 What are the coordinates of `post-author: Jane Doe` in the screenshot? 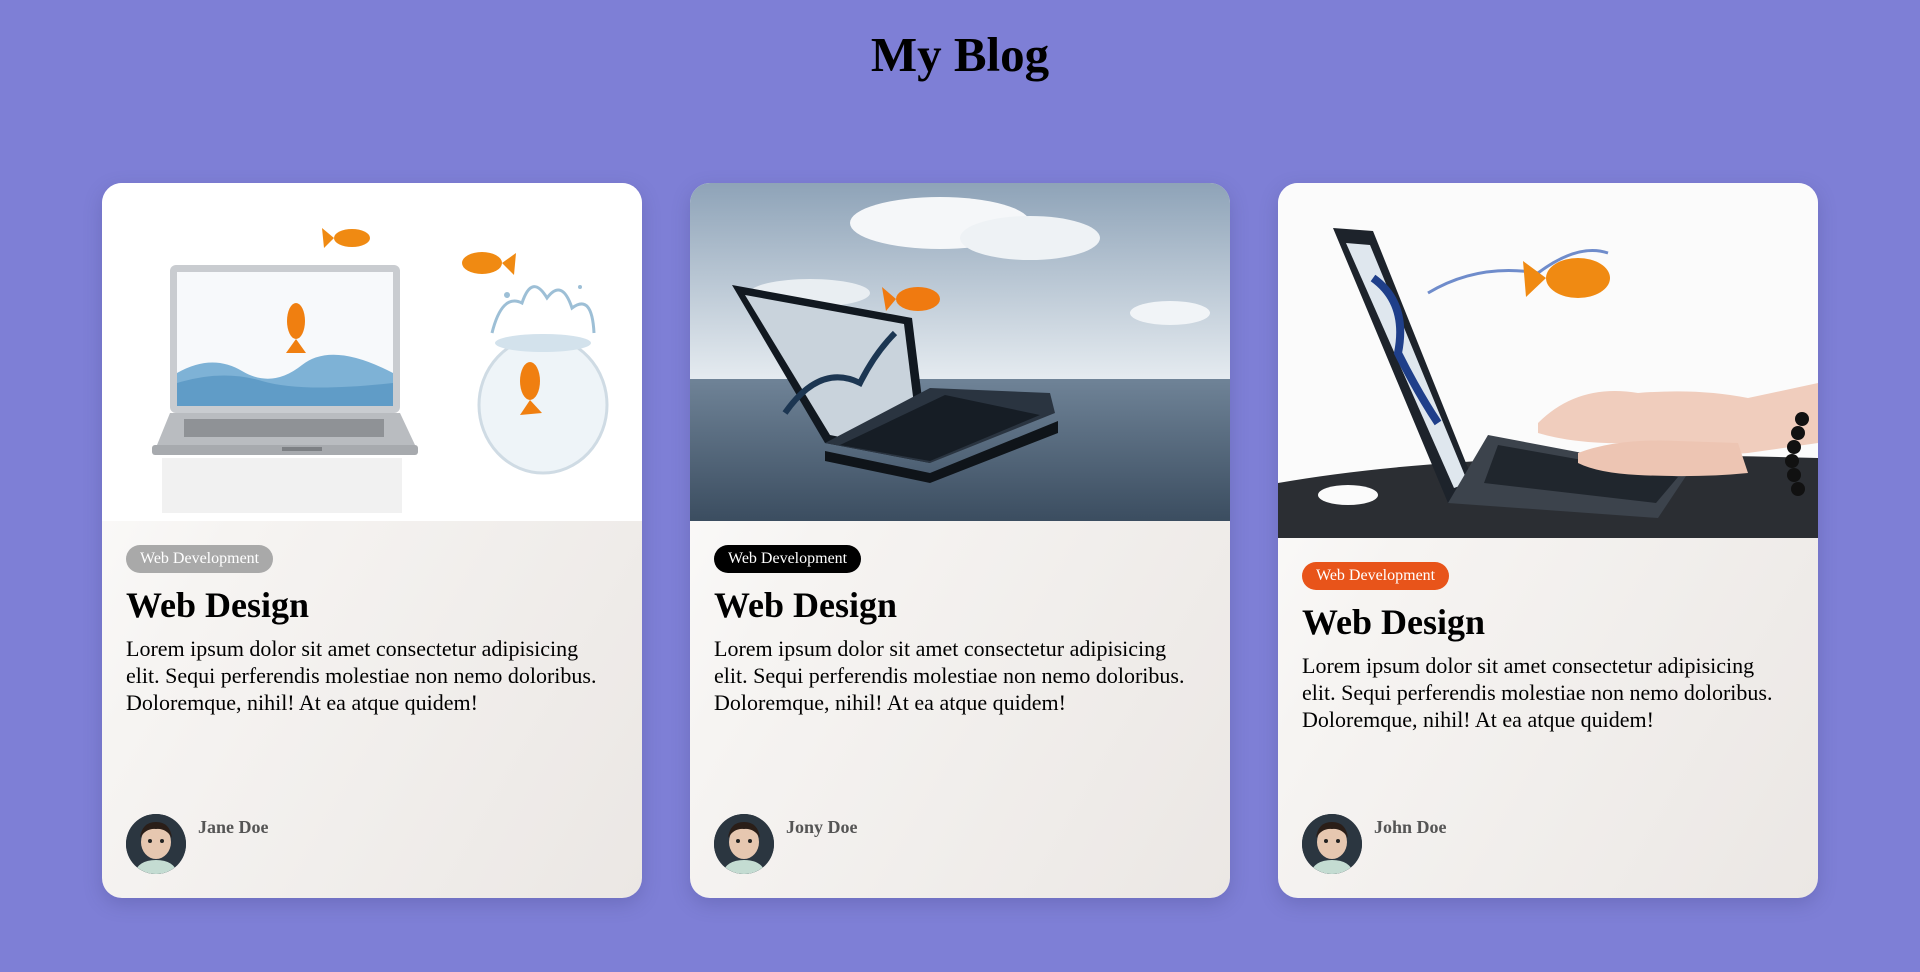 It's located at (197, 844).